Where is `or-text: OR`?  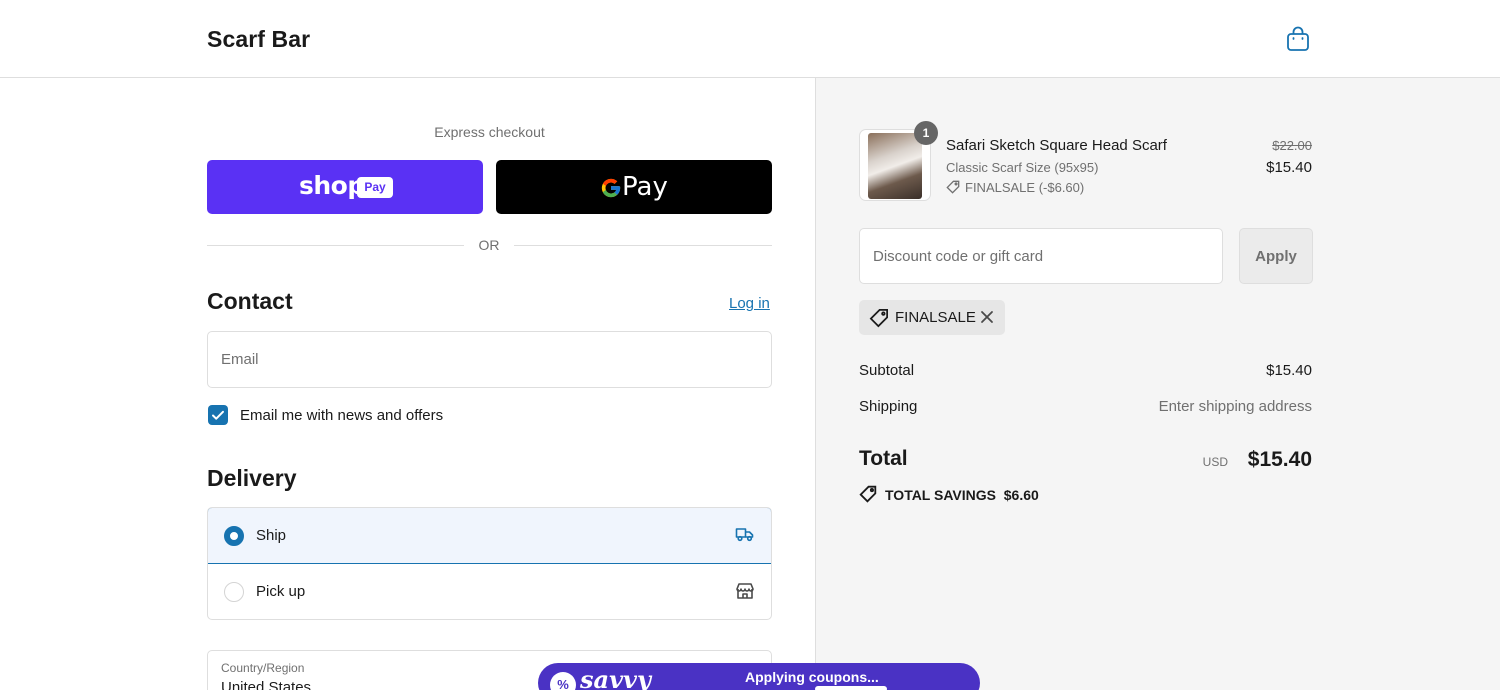
or-text: OR is located at coordinates (489, 245).